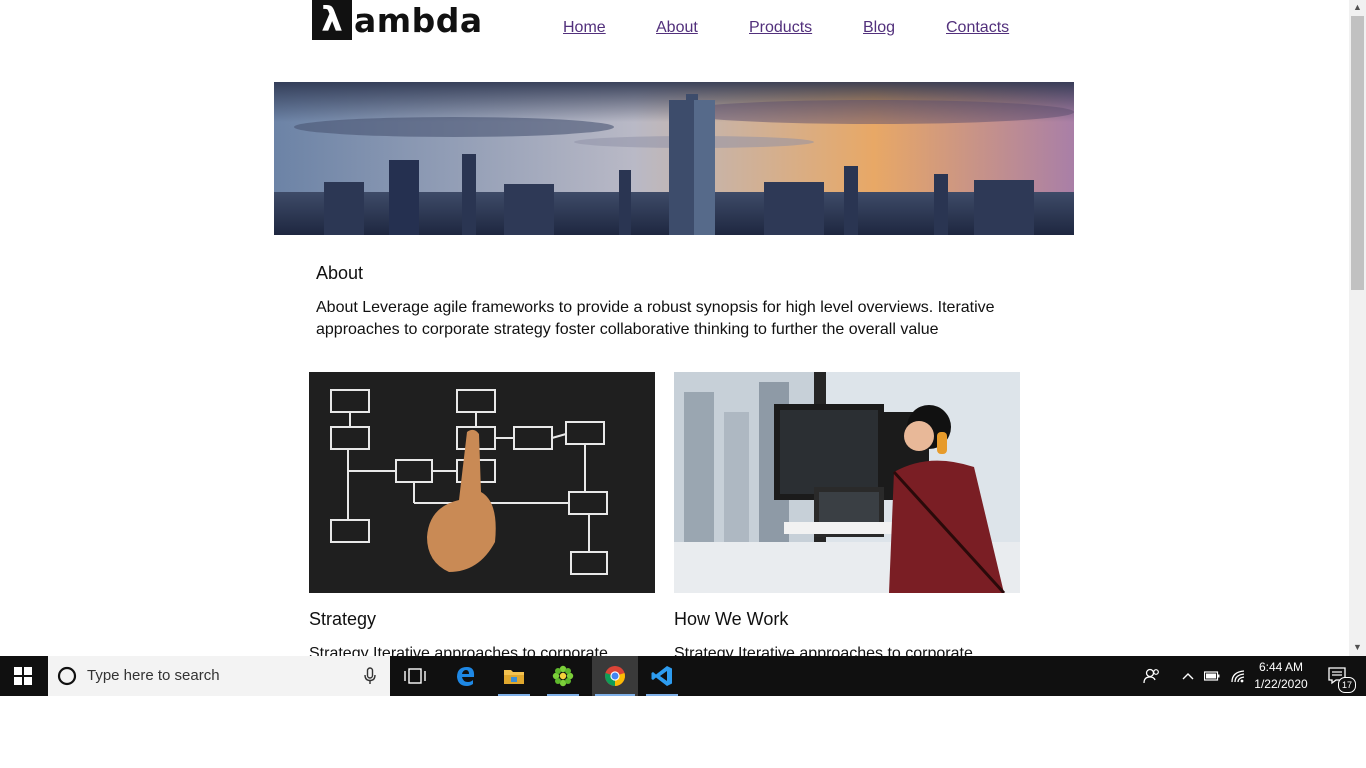  I want to click on nav-about-link: About, so click(677, 28).